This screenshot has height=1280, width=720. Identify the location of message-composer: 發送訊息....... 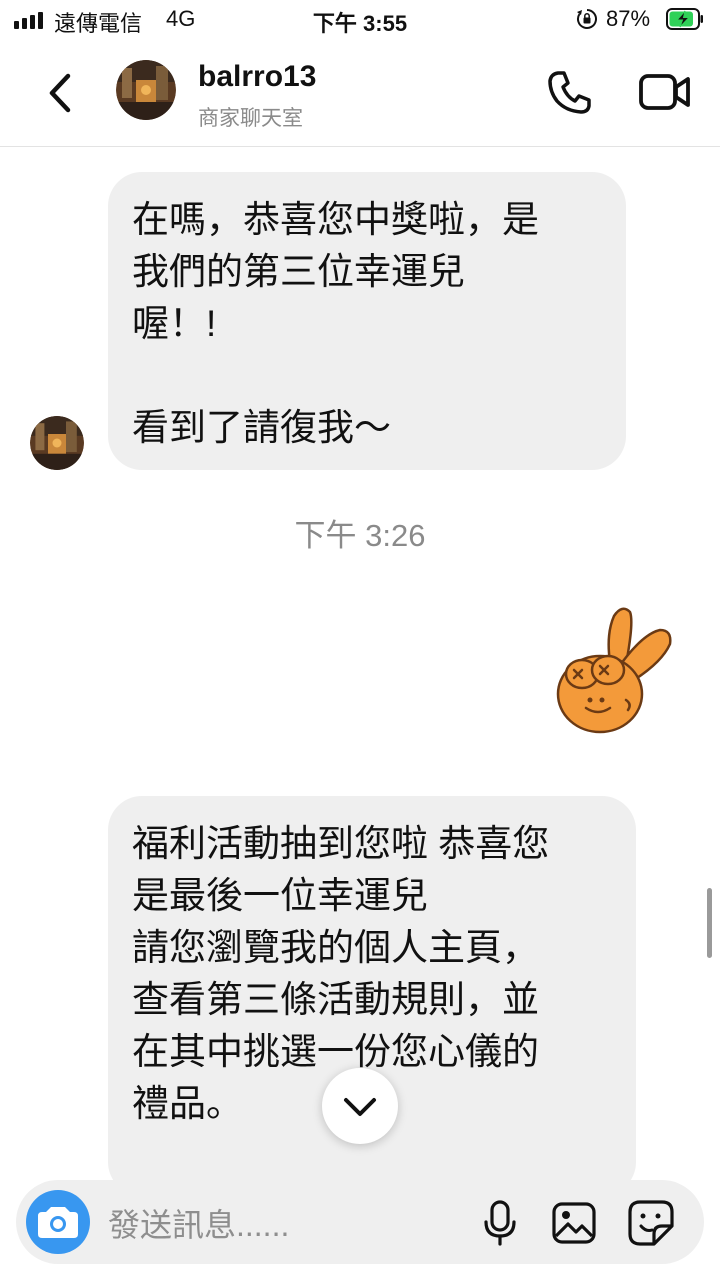
(360, 1222).